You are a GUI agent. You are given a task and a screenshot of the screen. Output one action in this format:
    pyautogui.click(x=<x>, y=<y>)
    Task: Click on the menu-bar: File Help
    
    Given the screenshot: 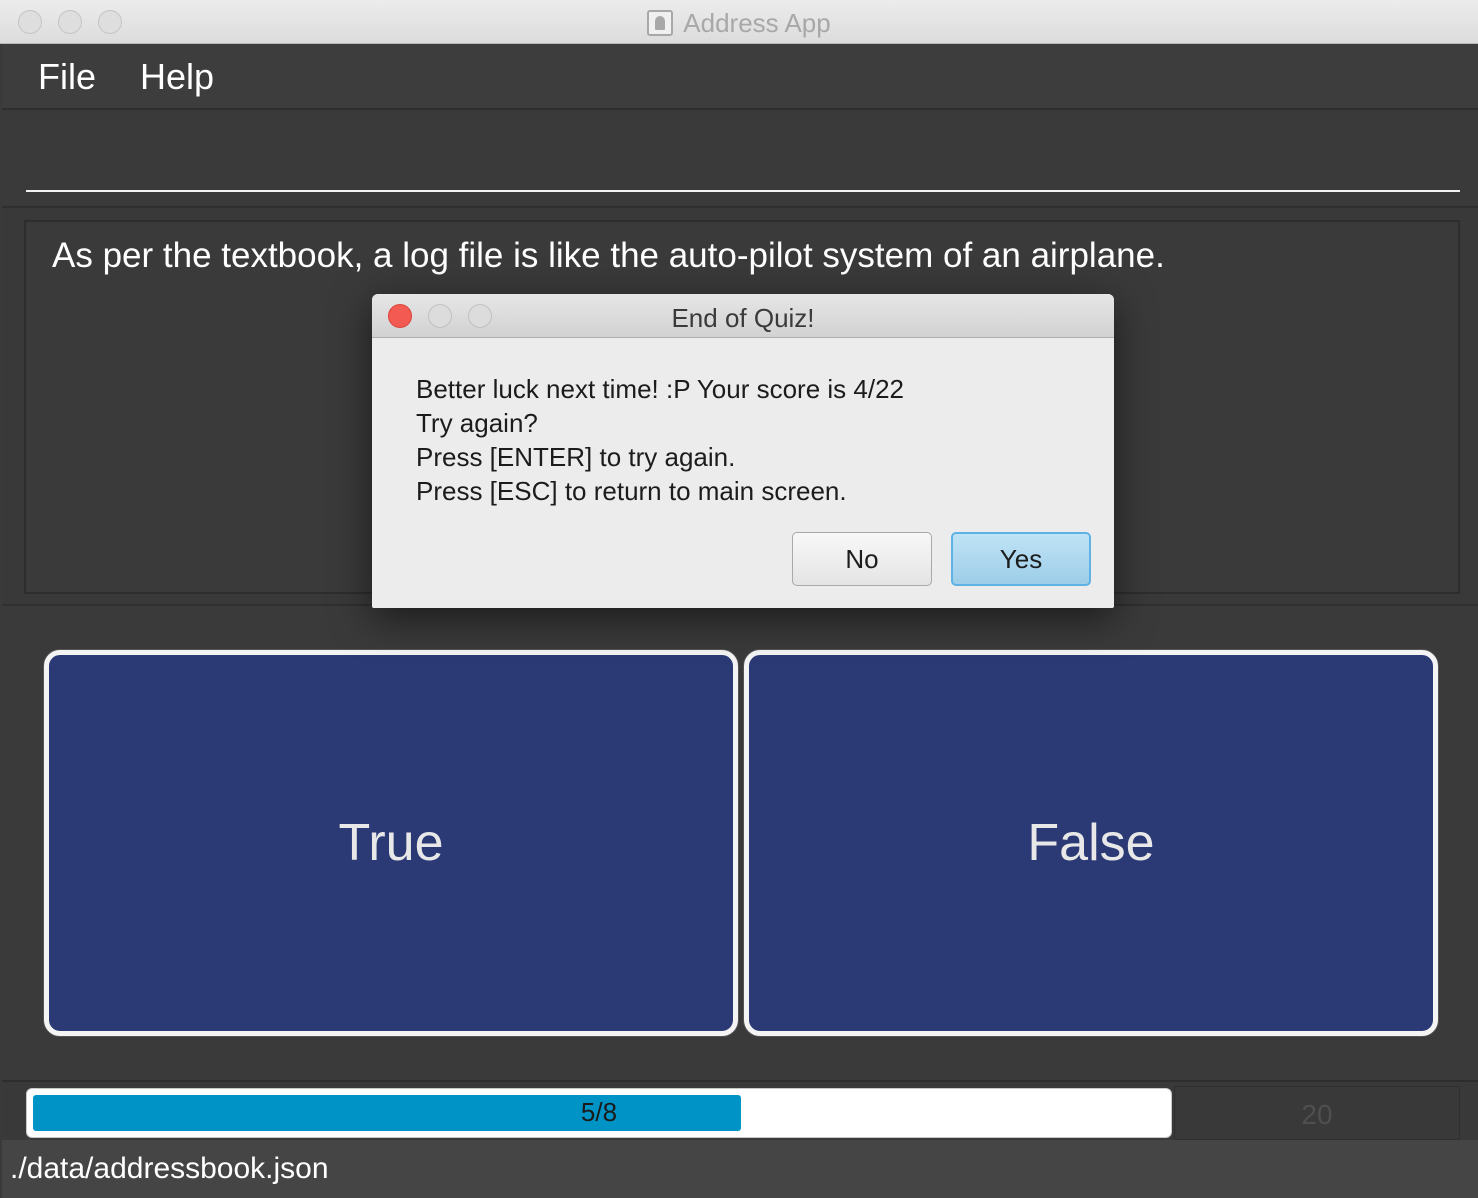 What is the action you would take?
    pyautogui.click(x=740, y=77)
    